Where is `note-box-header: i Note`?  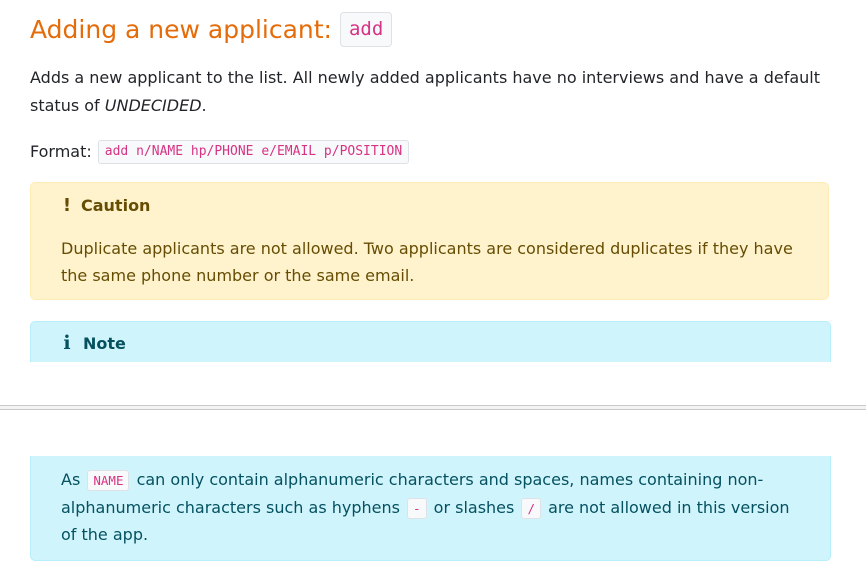
note-box-header: i Note is located at coordinates (430, 341).